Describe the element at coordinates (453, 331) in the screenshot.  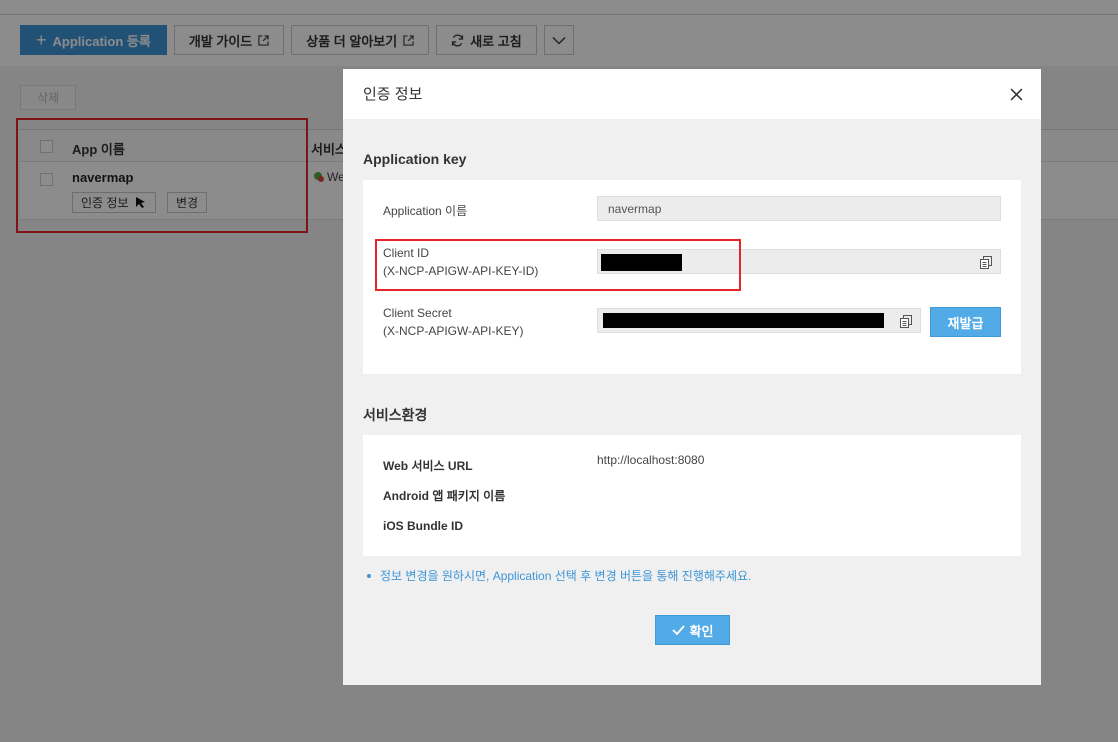
I see `client-secret-sublabel: (X-NCP-APIGW-API-KEY)` at that location.